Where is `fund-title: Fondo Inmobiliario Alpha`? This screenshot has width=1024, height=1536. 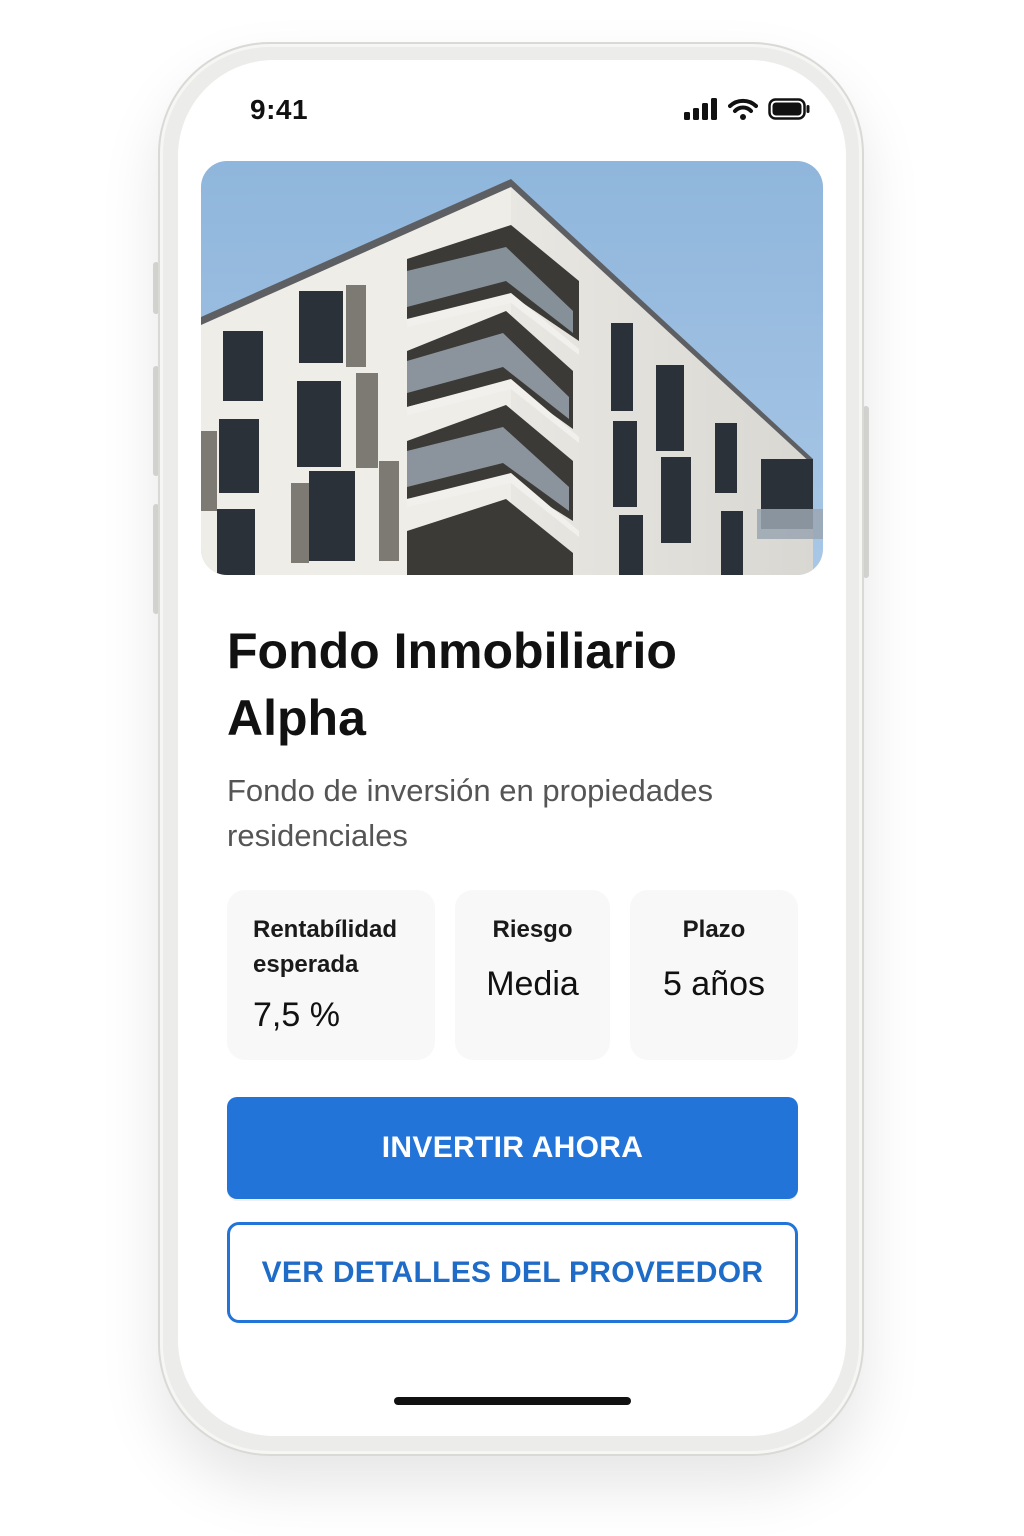 fund-title: Fondo Inmobiliario Alpha is located at coordinates (452, 684).